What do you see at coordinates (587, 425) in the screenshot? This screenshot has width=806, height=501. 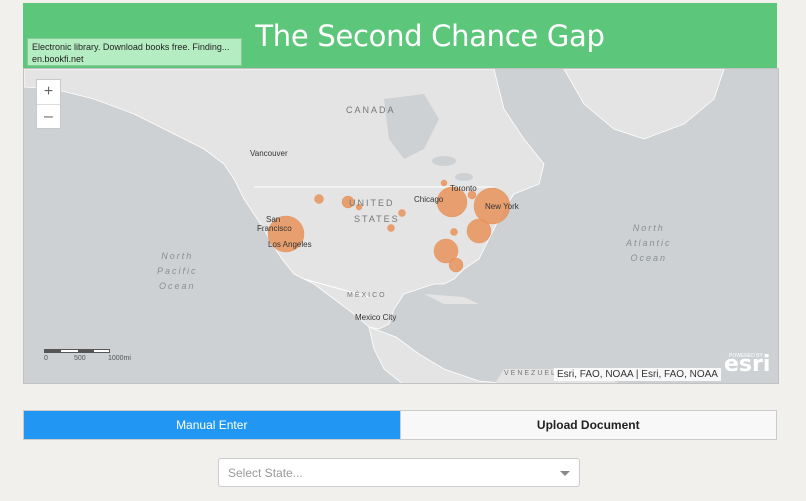 I see `tab-upload-document: Upload Document` at bounding box center [587, 425].